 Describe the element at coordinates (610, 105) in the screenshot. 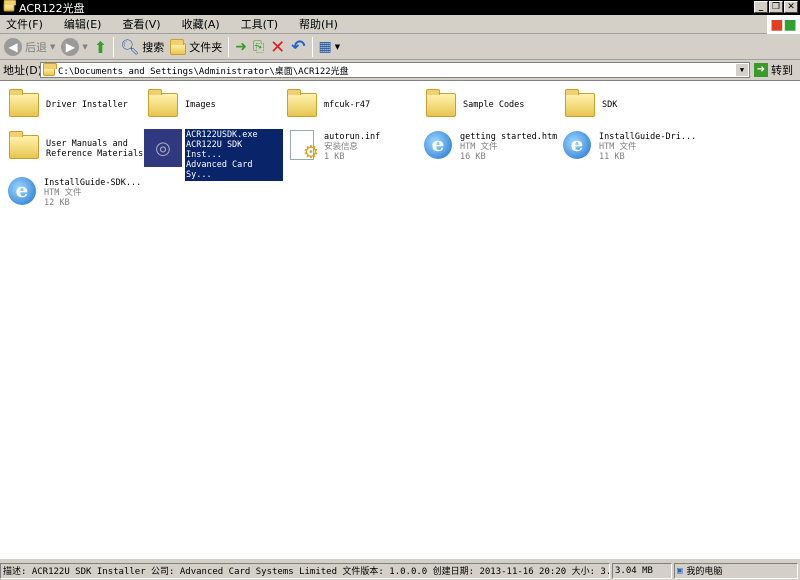

I see `item-name: SDK` at that location.